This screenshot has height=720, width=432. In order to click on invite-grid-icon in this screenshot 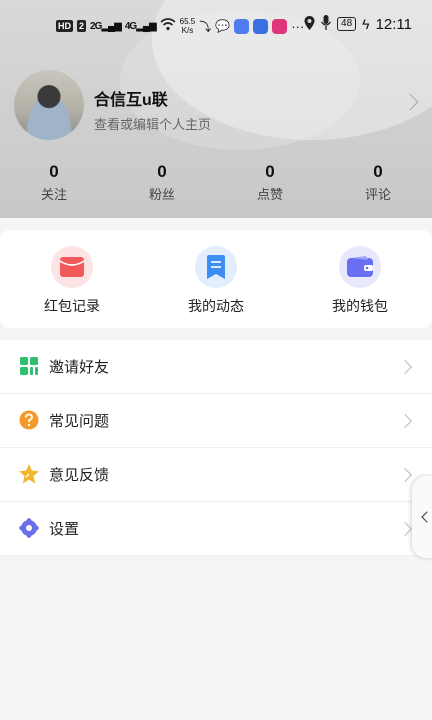, I will do `click(29, 366)`.